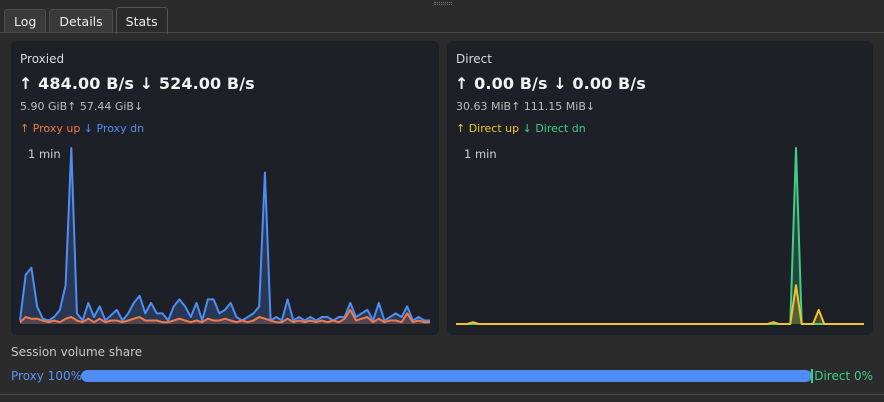  What do you see at coordinates (554, 128) in the screenshot?
I see `legend-direct-dn: ↓ Direct dn` at bounding box center [554, 128].